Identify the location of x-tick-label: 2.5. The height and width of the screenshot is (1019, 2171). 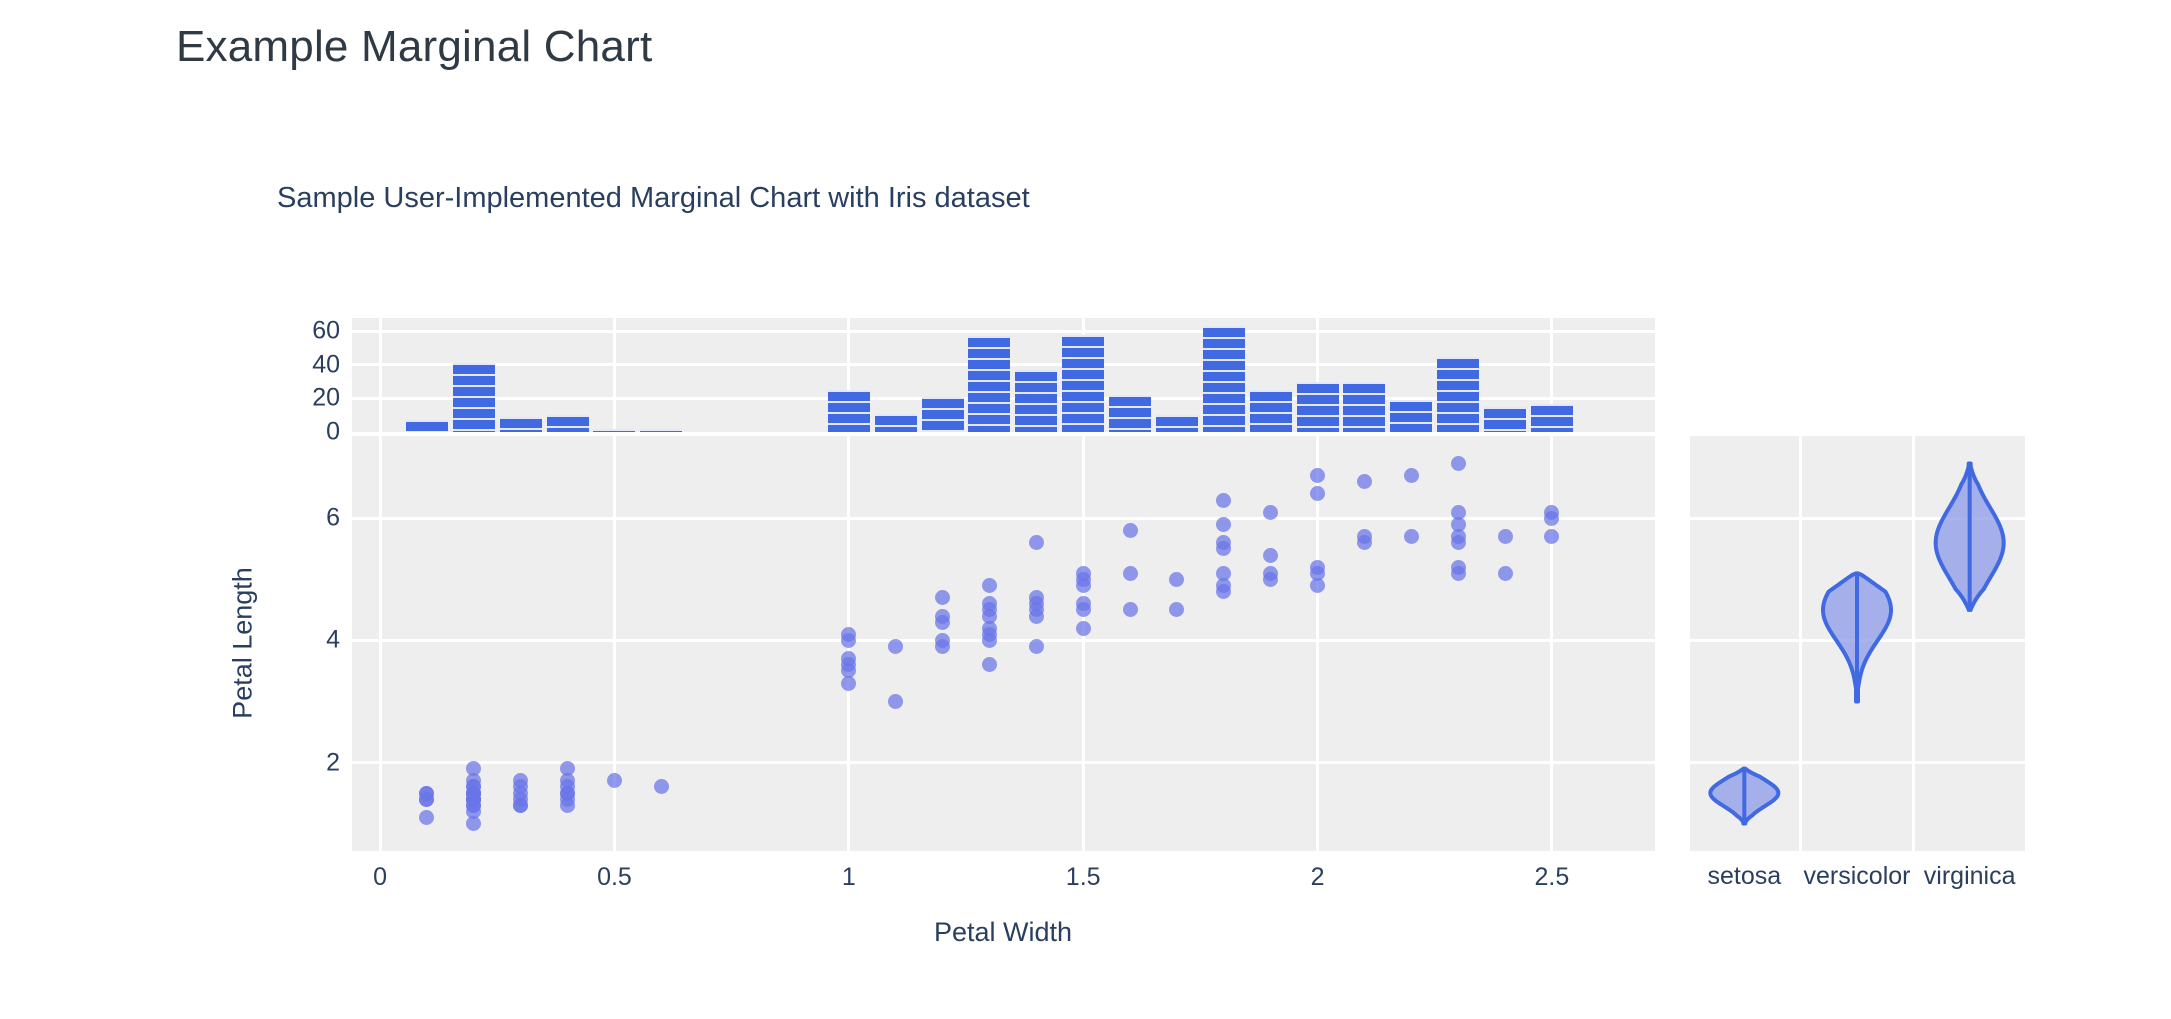
(1552, 877).